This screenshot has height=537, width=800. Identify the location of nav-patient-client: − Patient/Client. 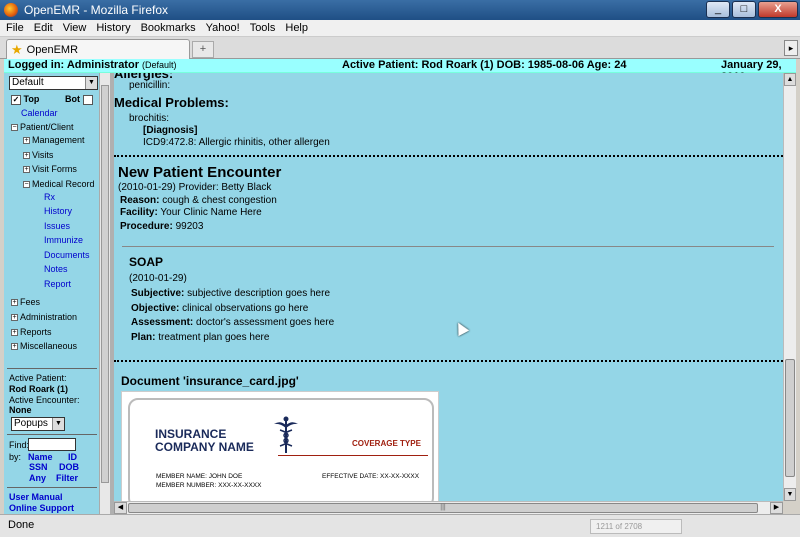
(42, 127).